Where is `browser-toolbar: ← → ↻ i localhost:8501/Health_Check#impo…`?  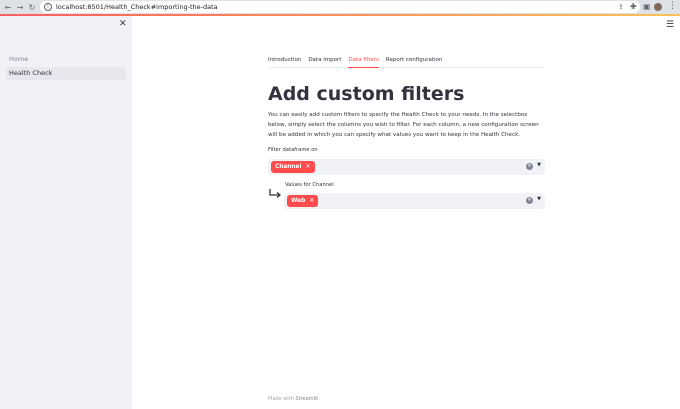 browser-toolbar: ← → ↻ i localhost:8501/Health_Check#impo… is located at coordinates (340, 7).